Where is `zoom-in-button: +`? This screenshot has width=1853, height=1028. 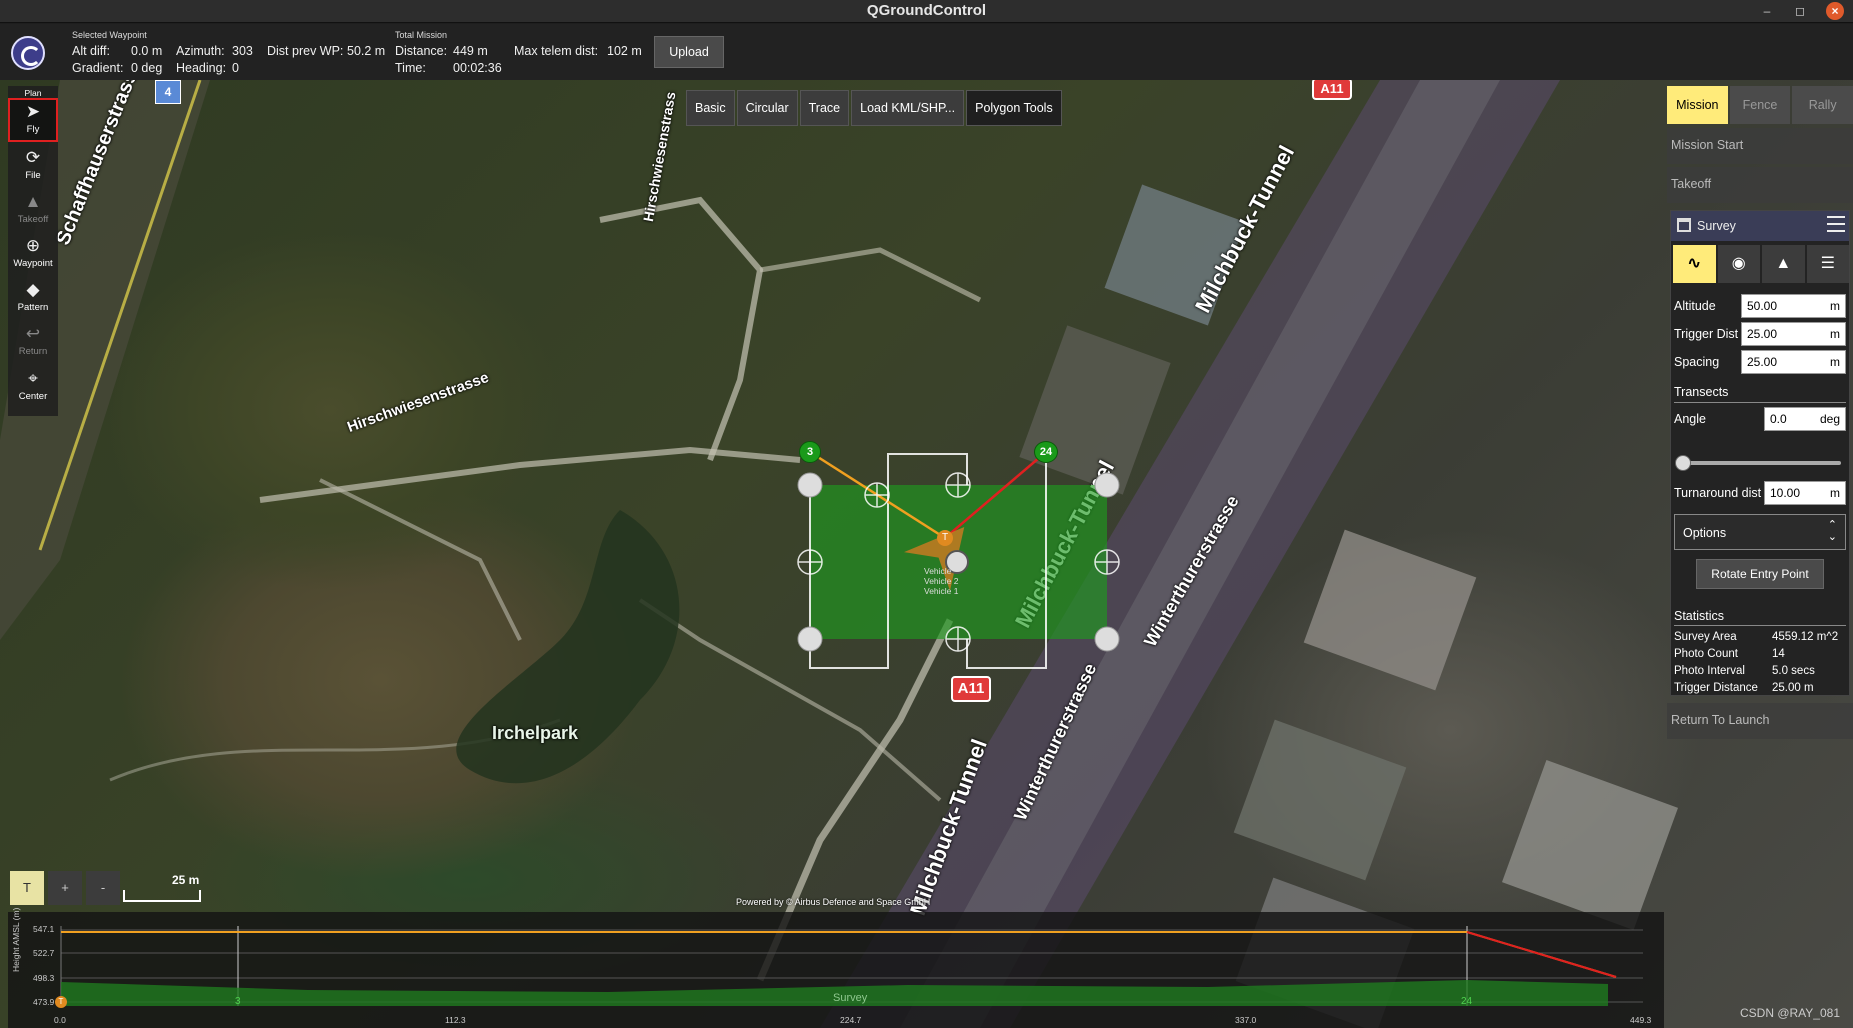
zoom-in-button: + is located at coordinates (65, 888).